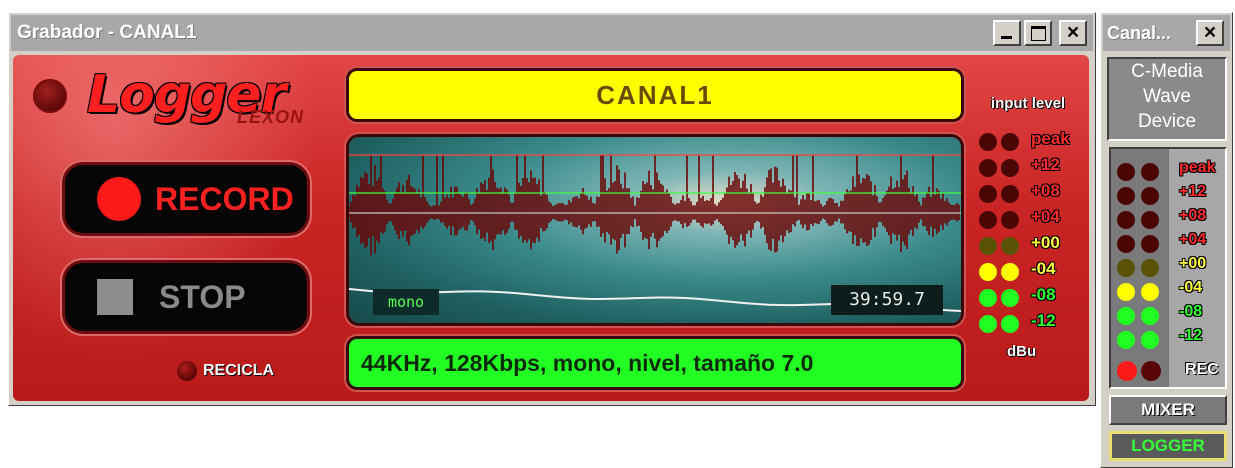 Image resolution: width=1235 pixels, height=468 pixels. Describe the element at coordinates (107, 32) in the screenshot. I see `window-title: Grabador - CANAL1` at that location.